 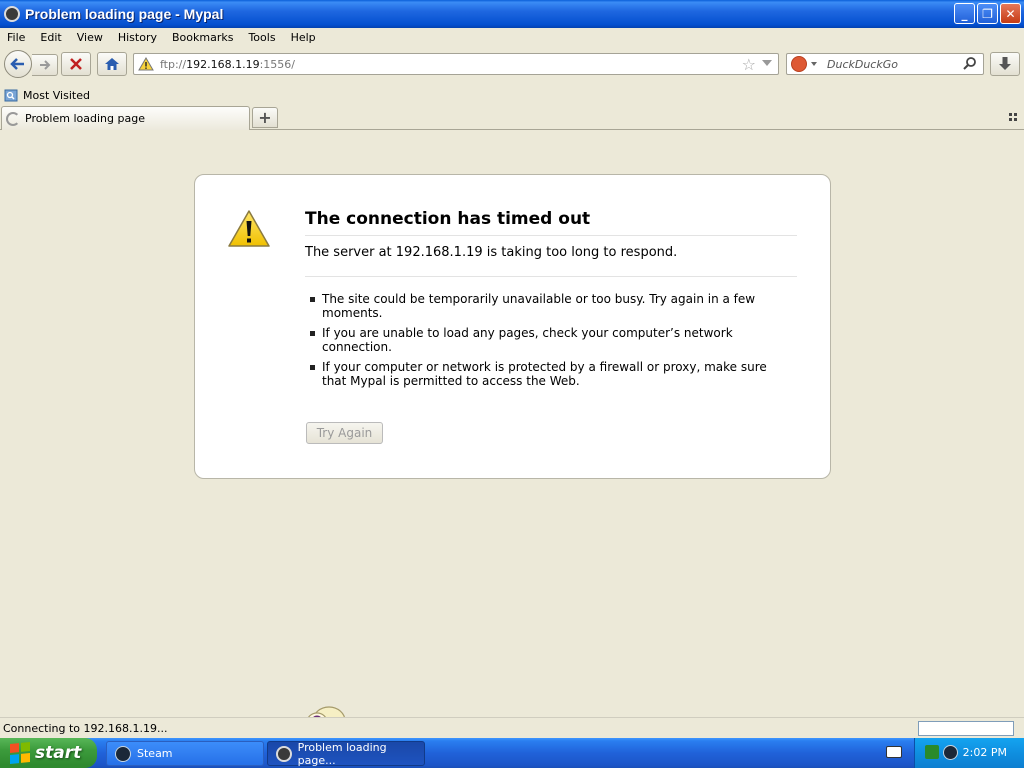 I want to click on taskbar-item-steam: Steam, so click(x=185, y=753).